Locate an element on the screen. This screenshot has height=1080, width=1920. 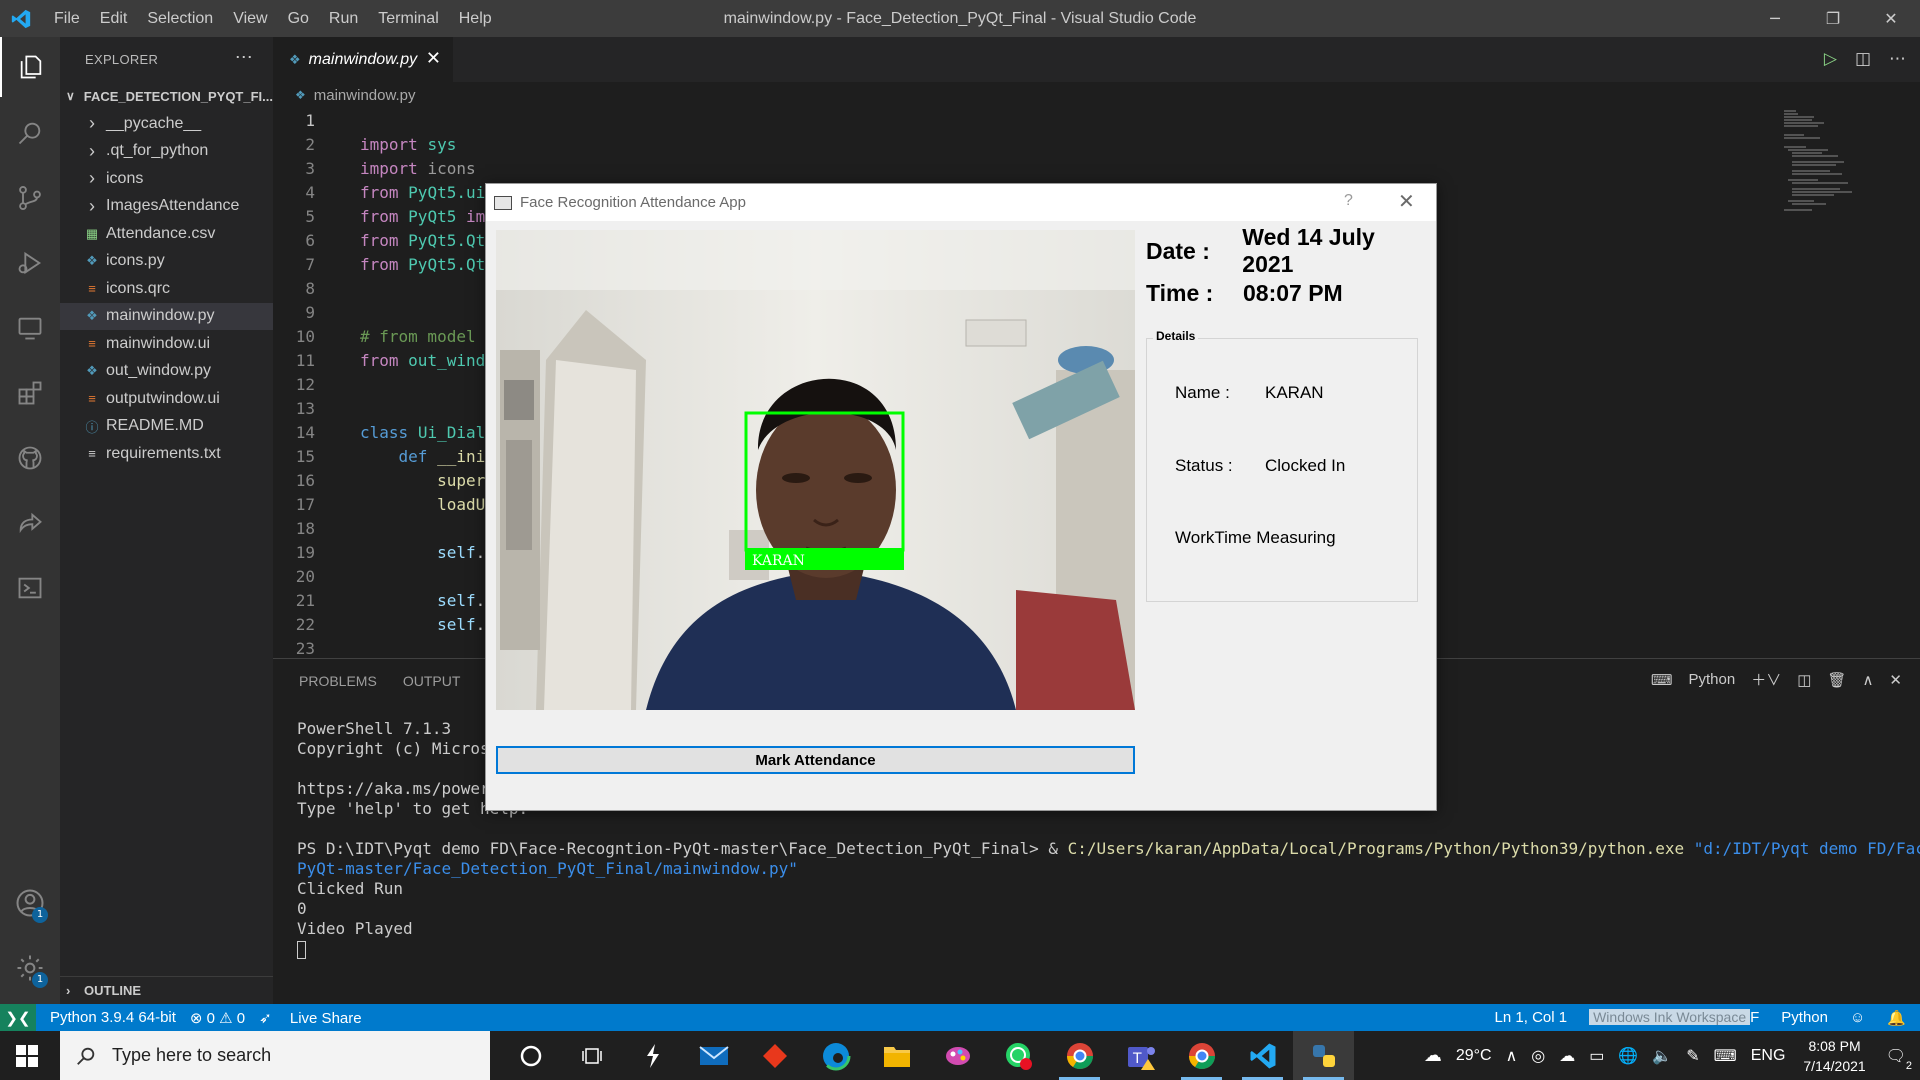
search-icon is located at coordinates (30, 133).